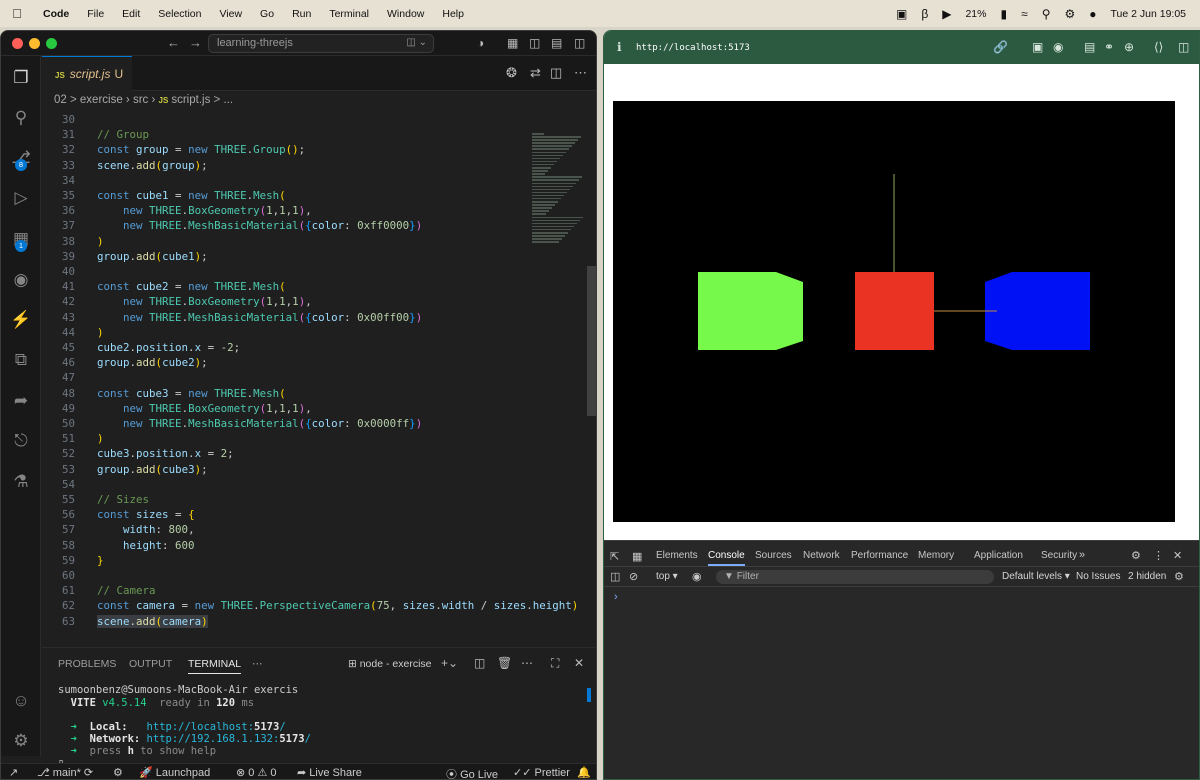 The width and height of the screenshot is (1200, 780). I want to click on clear-console-icon: ⊘, so click(633, 576).